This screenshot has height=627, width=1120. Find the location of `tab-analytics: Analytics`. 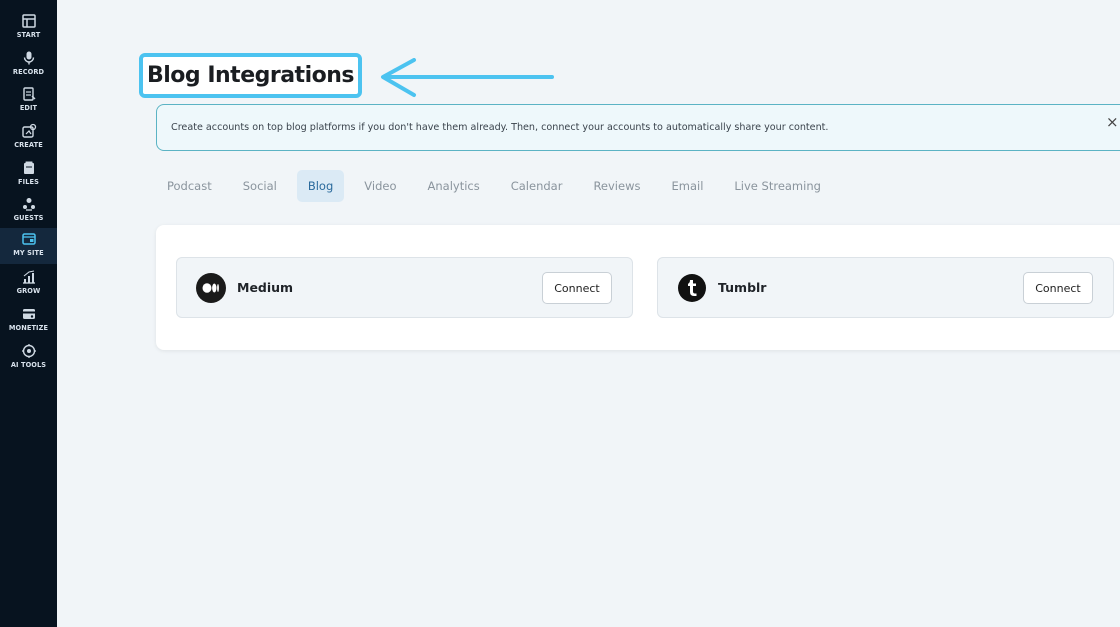

tab-analytics: Analytics is located at coordinates (454, 186).